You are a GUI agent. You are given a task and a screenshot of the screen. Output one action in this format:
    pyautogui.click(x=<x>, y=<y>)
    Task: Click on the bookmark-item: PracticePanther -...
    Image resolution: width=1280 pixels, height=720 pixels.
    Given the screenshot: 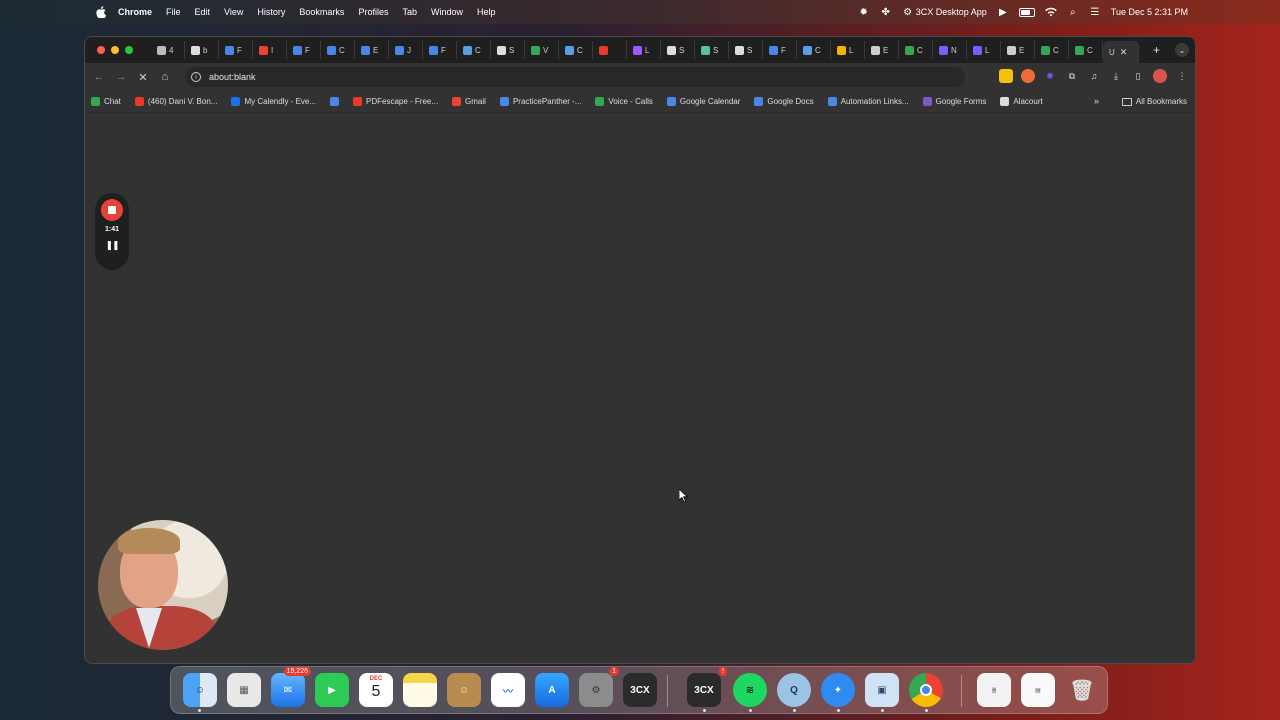 What is the action you would take?
    pyautogui.click(x=540, y=101)
    